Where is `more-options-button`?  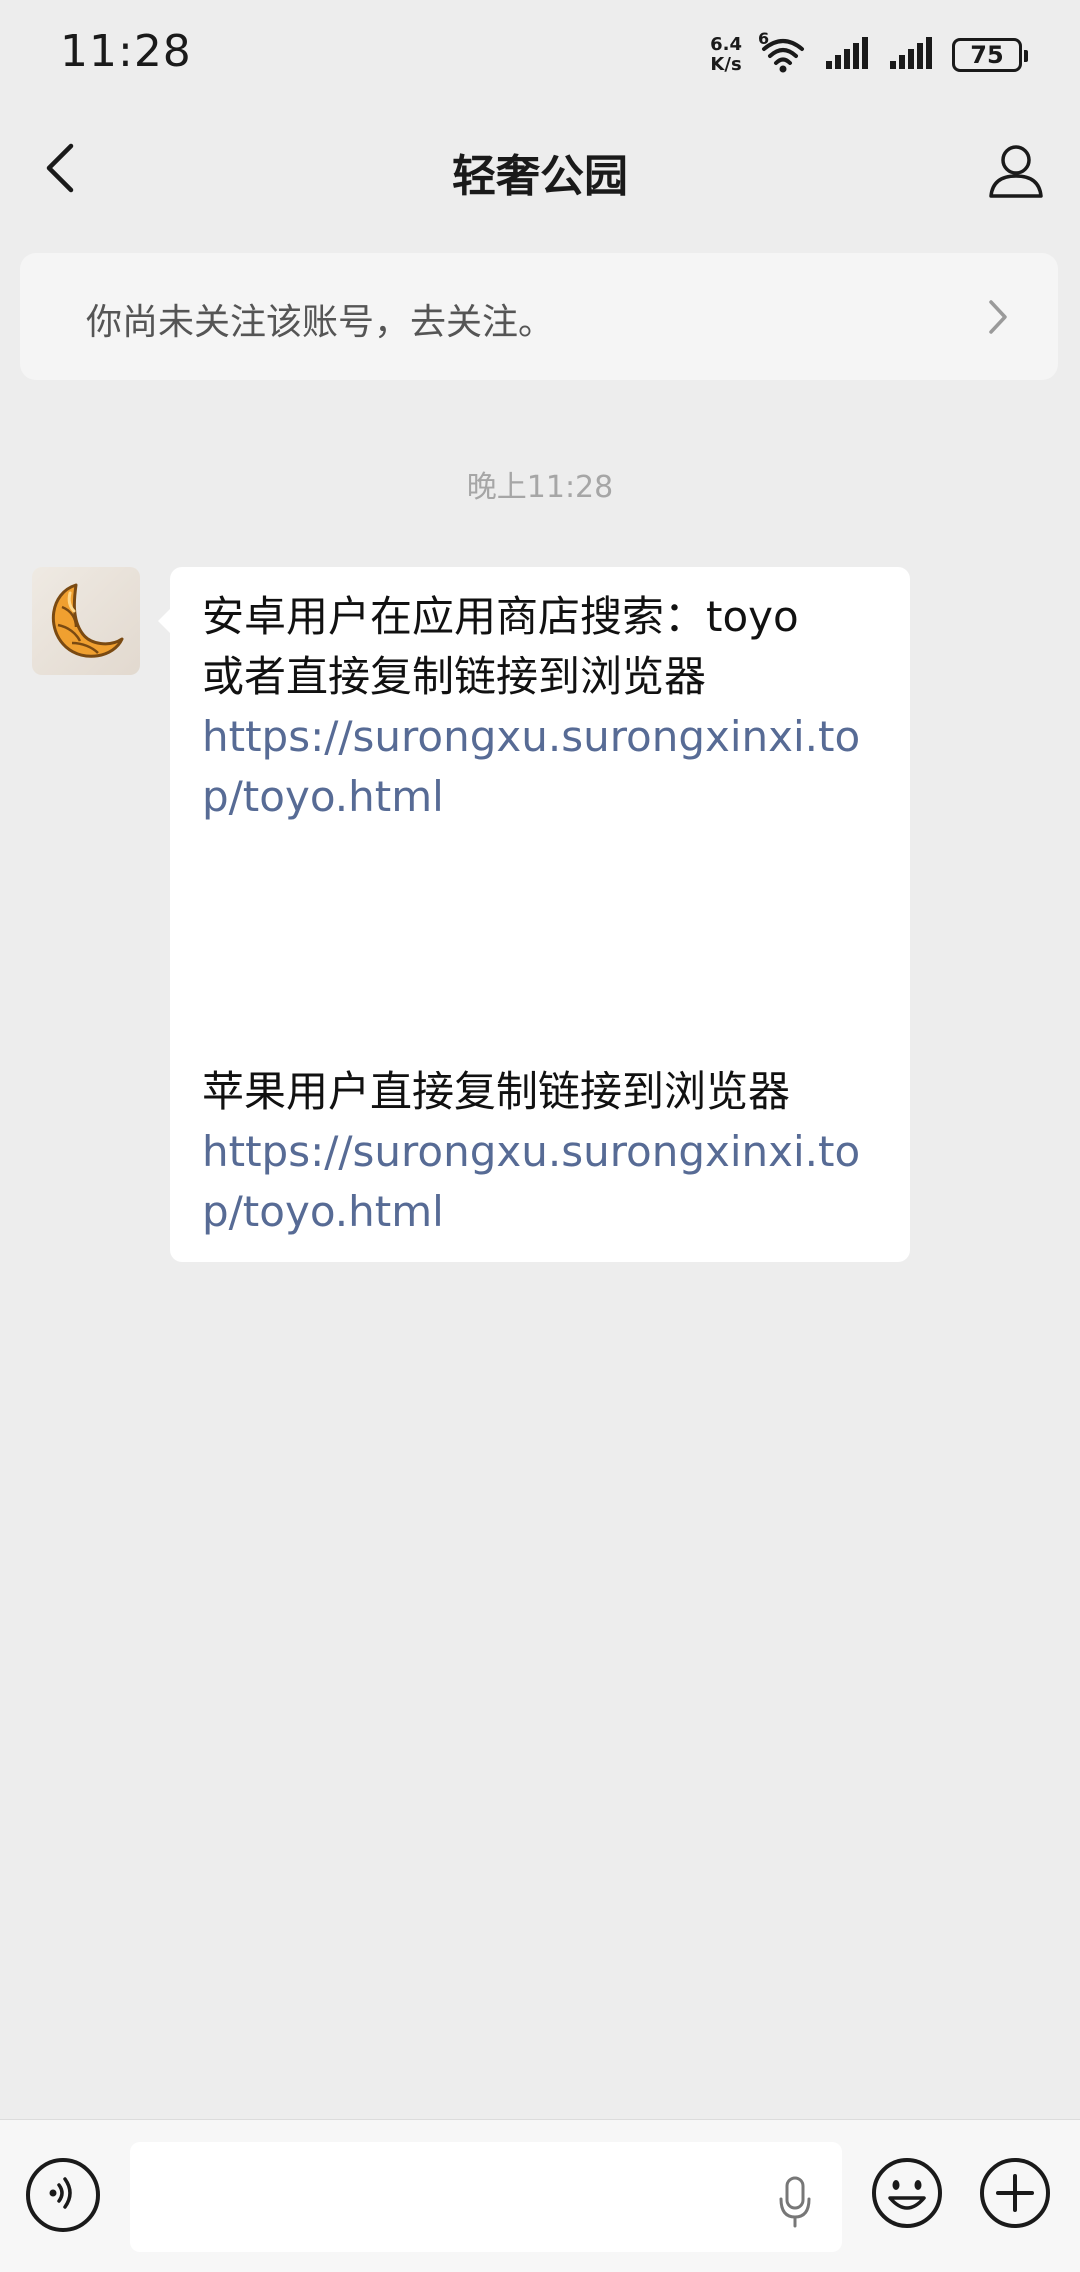 more-options-button is located at coordinates (1015, 2195).